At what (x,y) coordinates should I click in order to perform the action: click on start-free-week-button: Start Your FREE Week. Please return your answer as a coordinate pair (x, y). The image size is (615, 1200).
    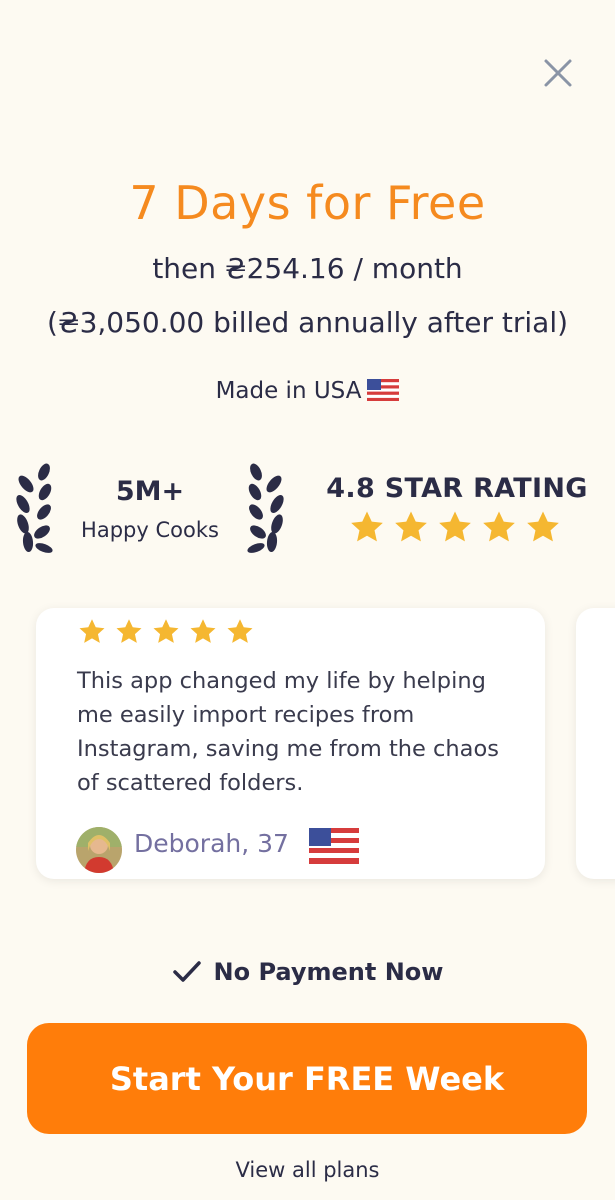
    Looking at the image, I should click on (307, 1078).